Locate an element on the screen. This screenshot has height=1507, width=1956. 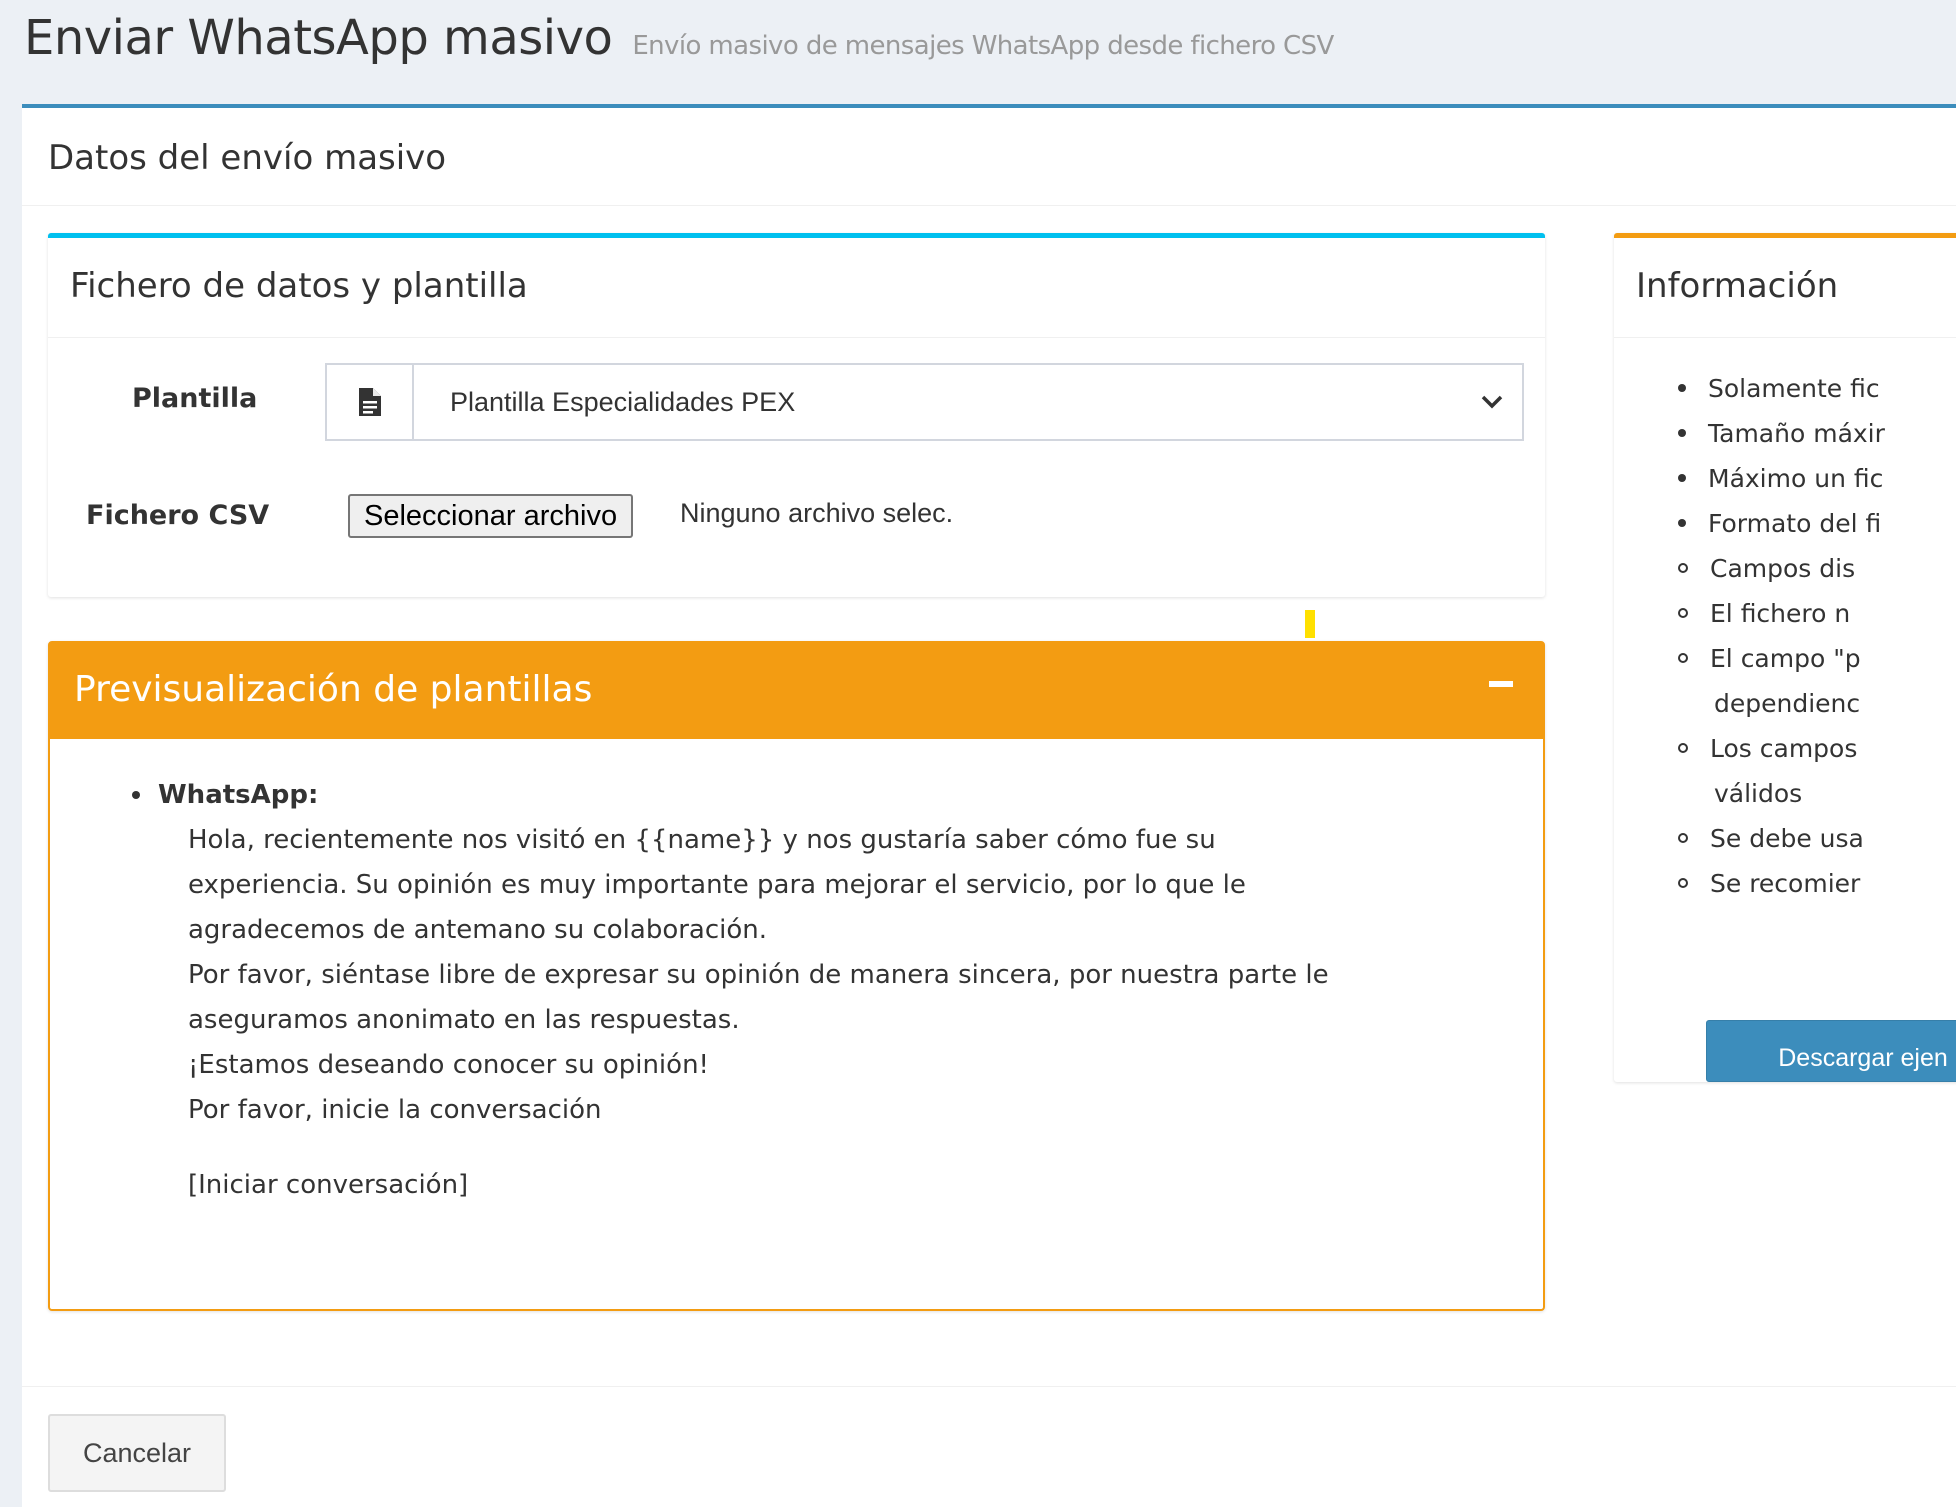
message-line: aseguramos anonimato en las respuestas. is located at coordinates (464, 1020).